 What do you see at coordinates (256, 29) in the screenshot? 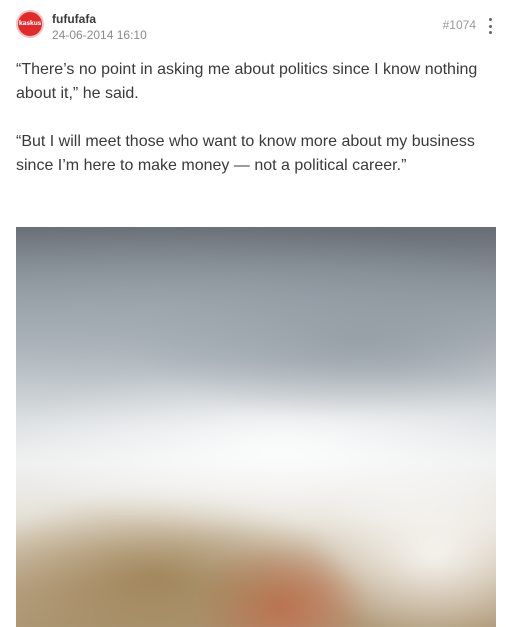
I see `post-header: kaskus fufufafa 24-06-2014 16:10 #1074` at bounding box center [256, 29].